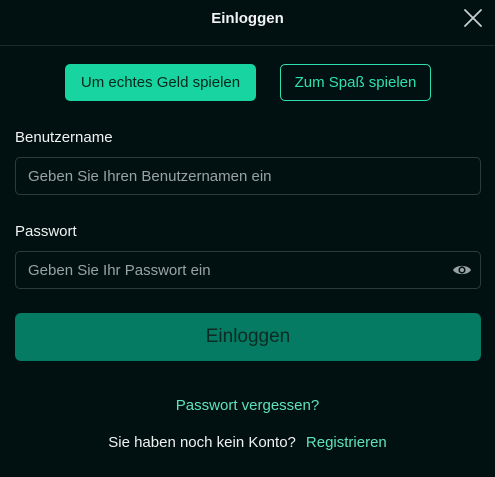  Describe the element at coordinates (247, 405) in the screenshot. I see `forgot-password-link: Passwort vergessen?` at that location.